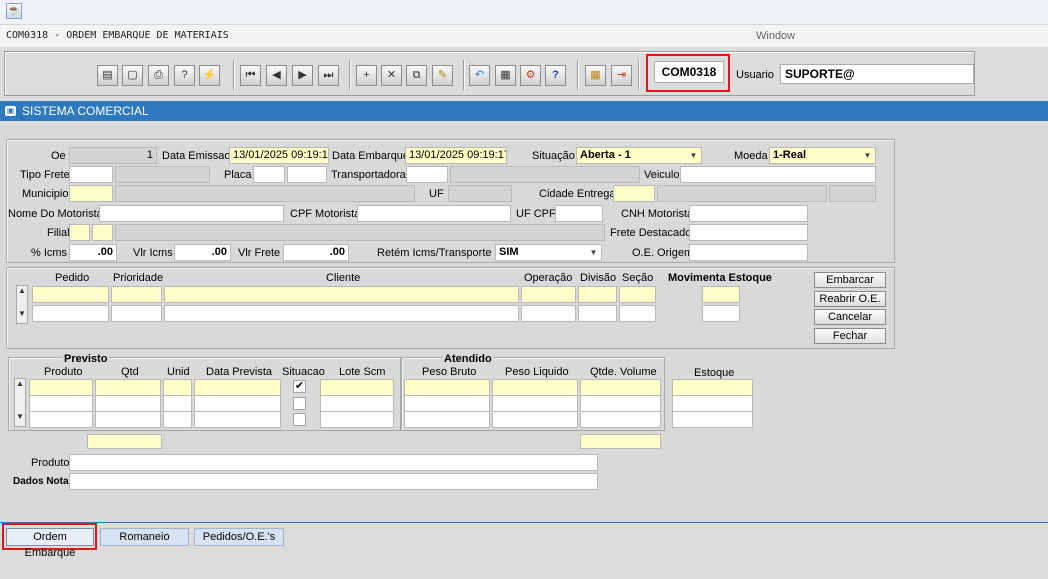  Describe the element at coordinates (102, 232) in the screenshot. I see `filial-sub-field` at that location.